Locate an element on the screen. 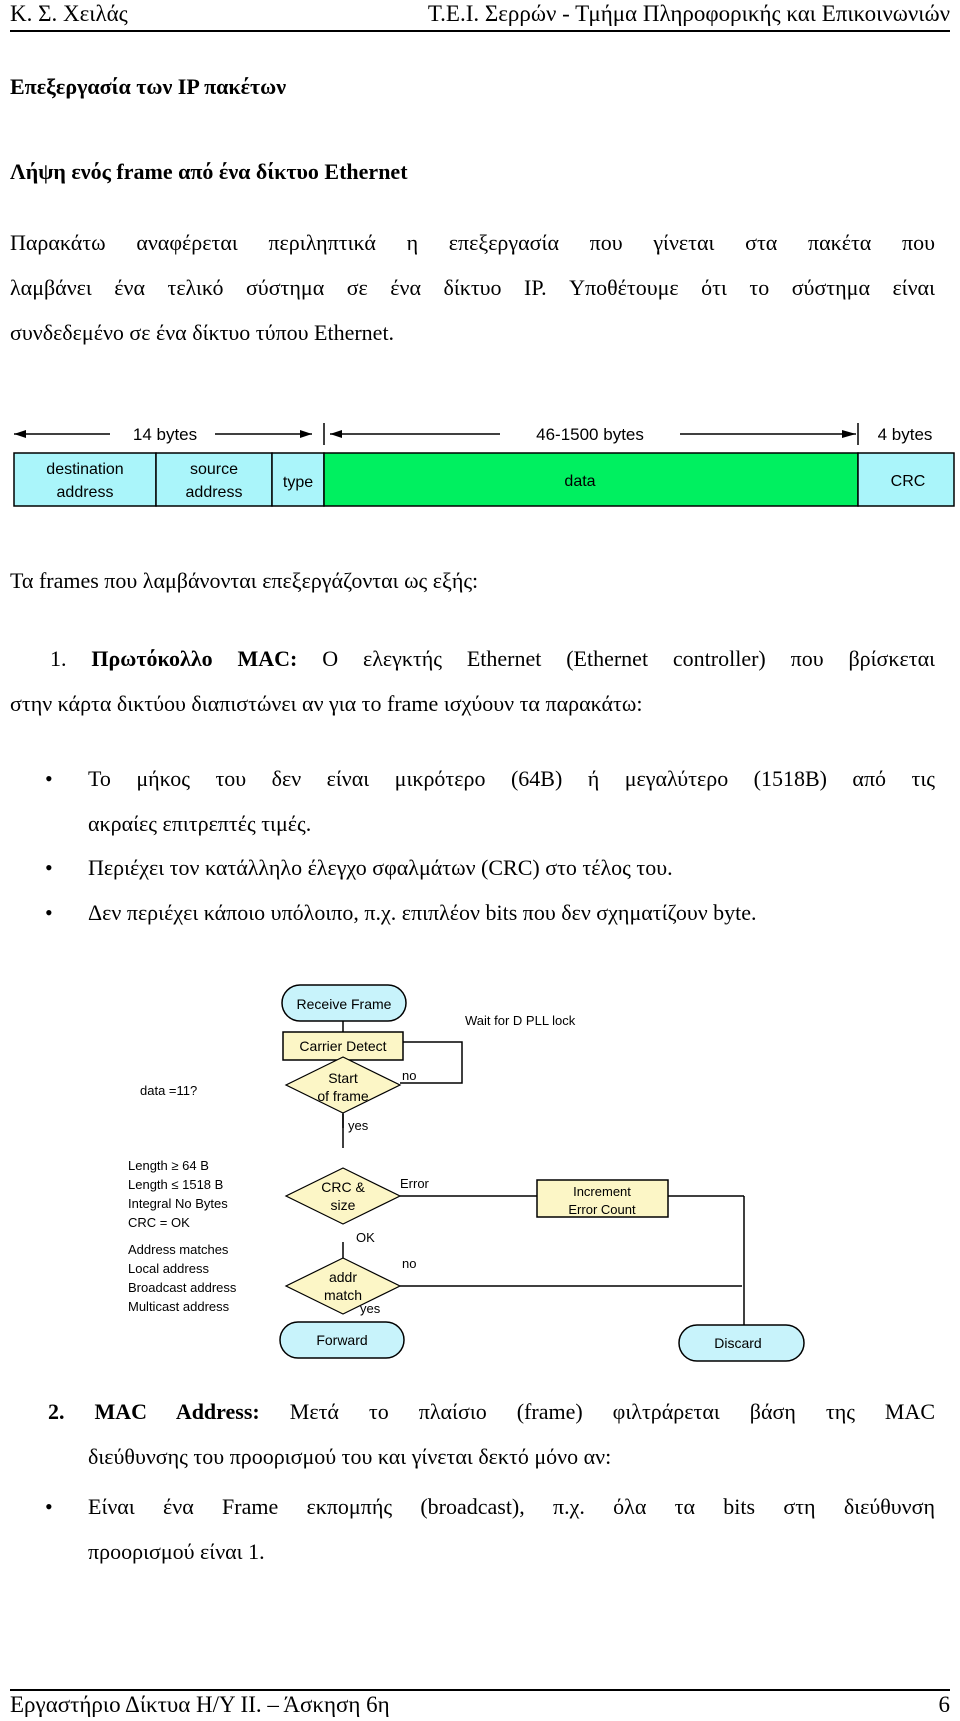  note-addr-line: Broadcast address is located at coordinates (182, 1287).